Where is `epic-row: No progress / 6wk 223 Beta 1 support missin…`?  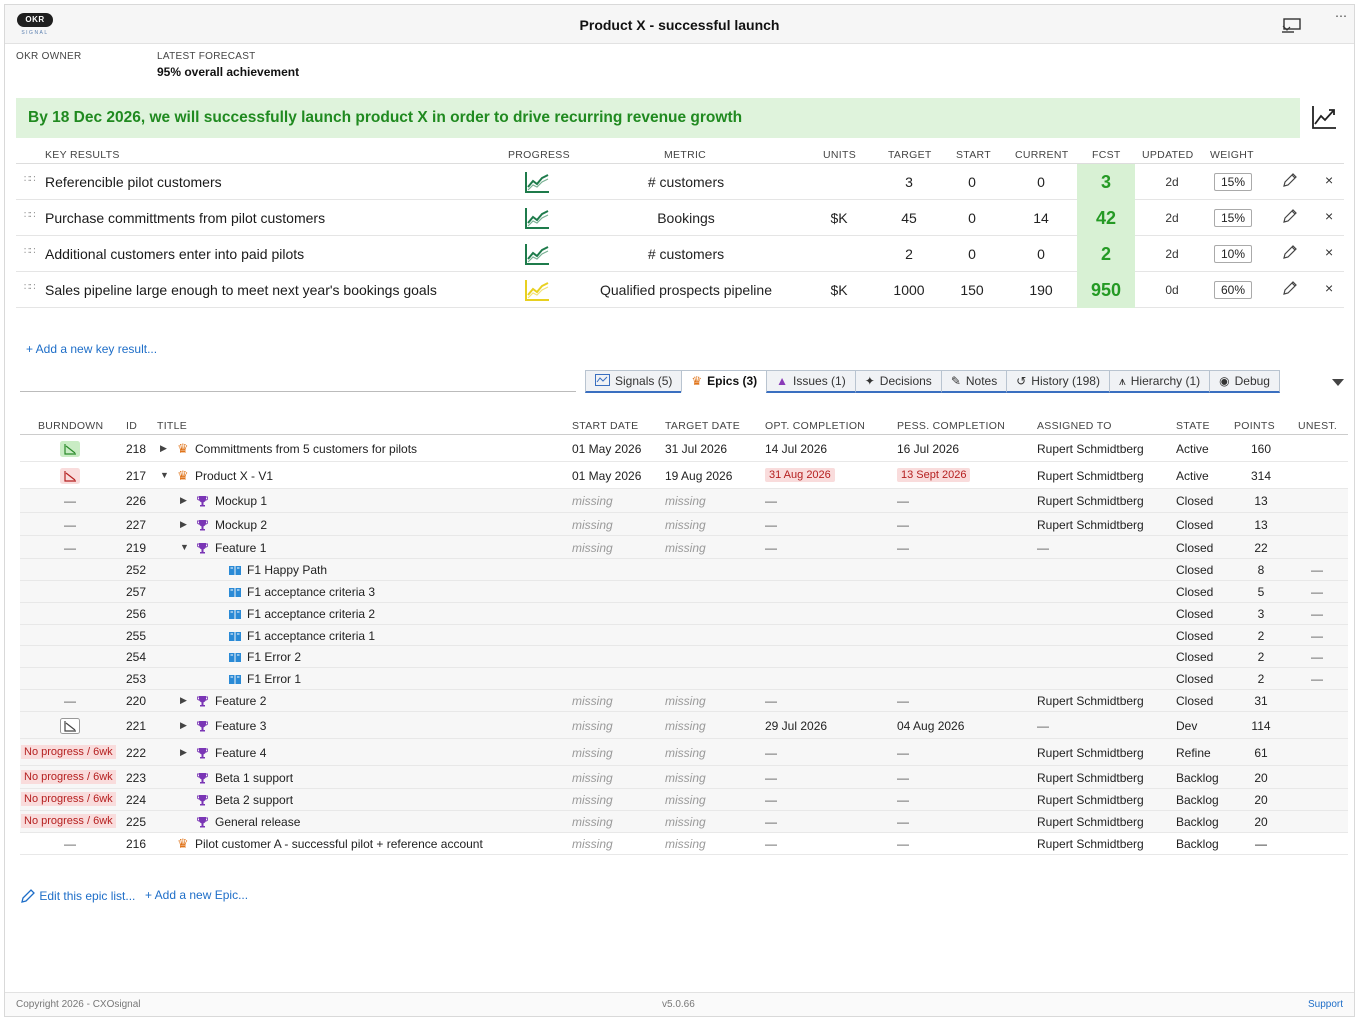
epic-row: No progress / 6wk 223 Beta 1 support missin… is located at coordinates (684, 777).